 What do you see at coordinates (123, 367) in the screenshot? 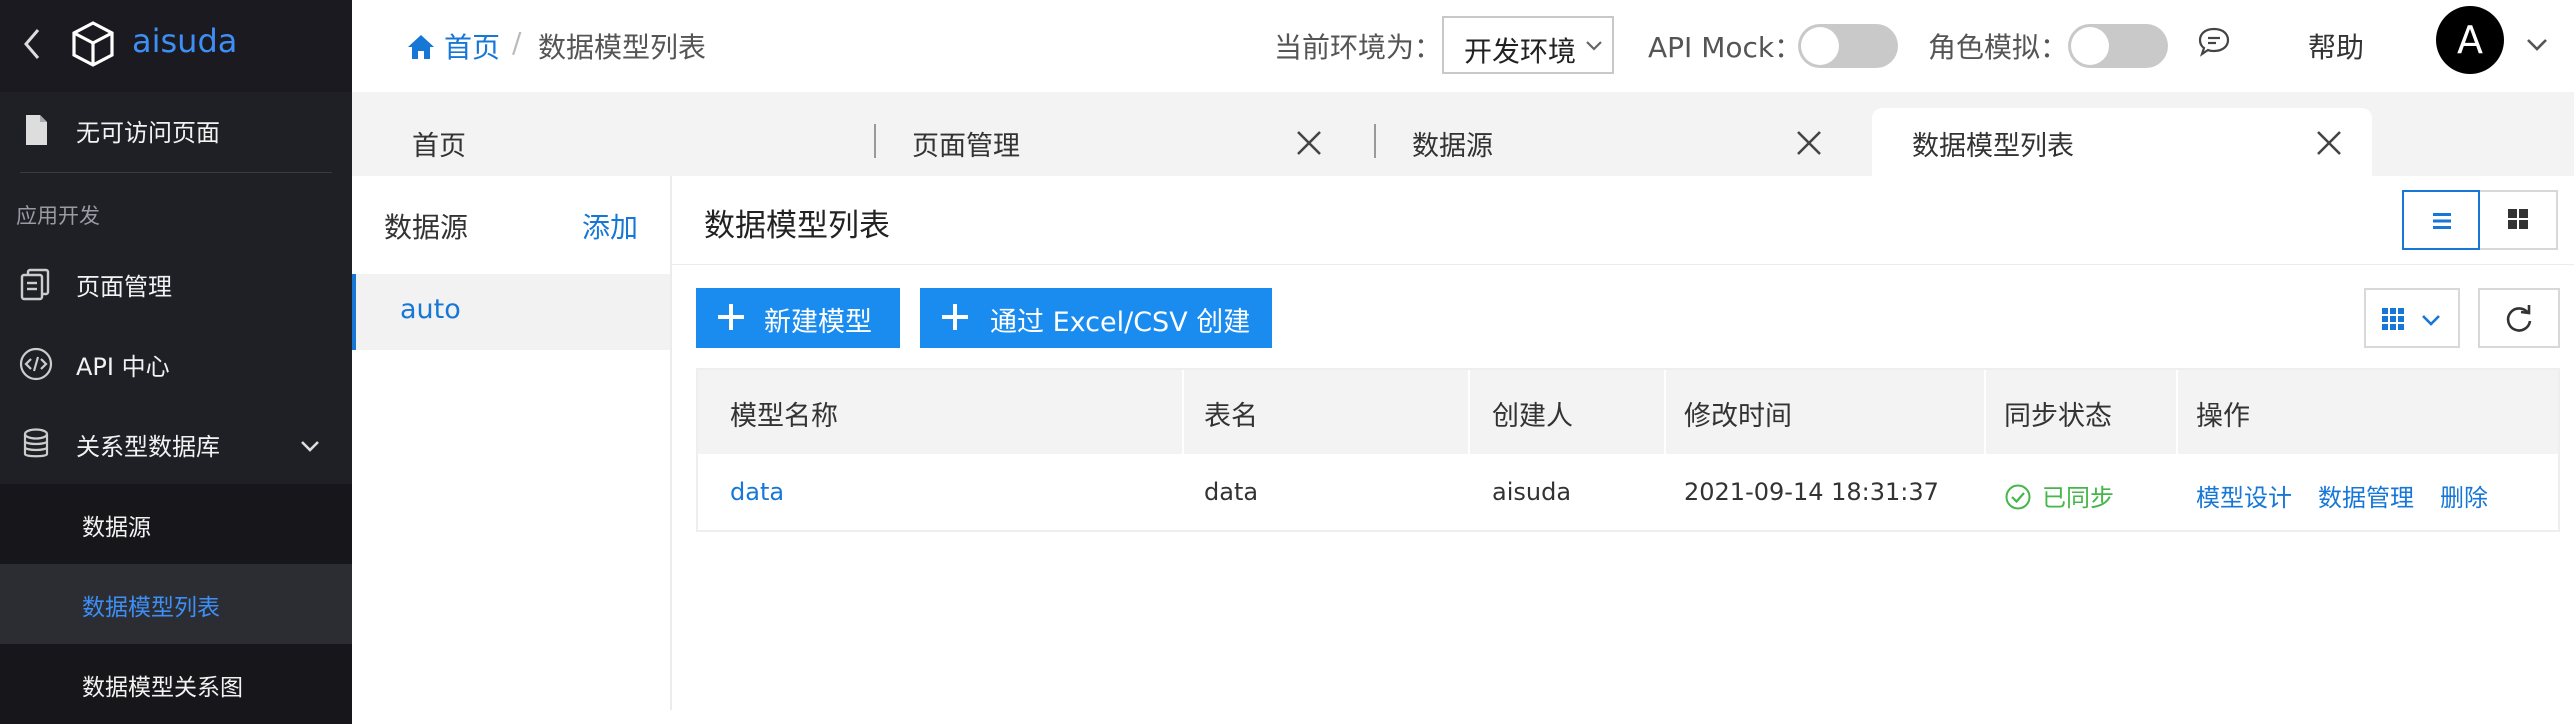
I see `sidebar-item-label: API 中心` at bounding box center [123, 367].